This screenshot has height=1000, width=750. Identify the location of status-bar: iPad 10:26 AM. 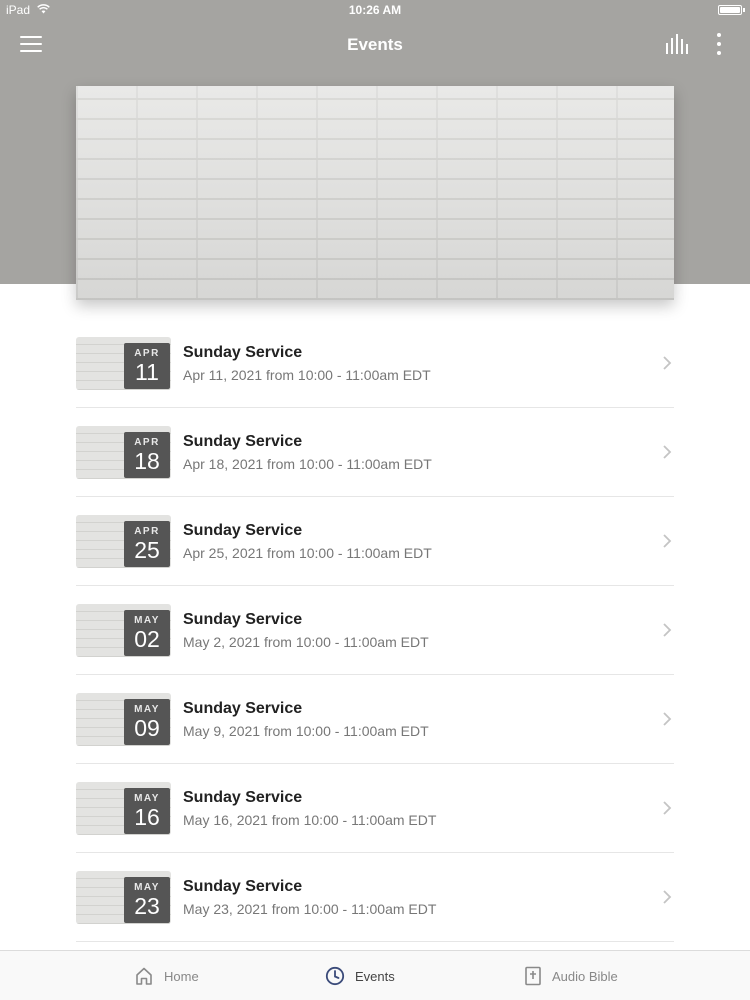
(375, 11).